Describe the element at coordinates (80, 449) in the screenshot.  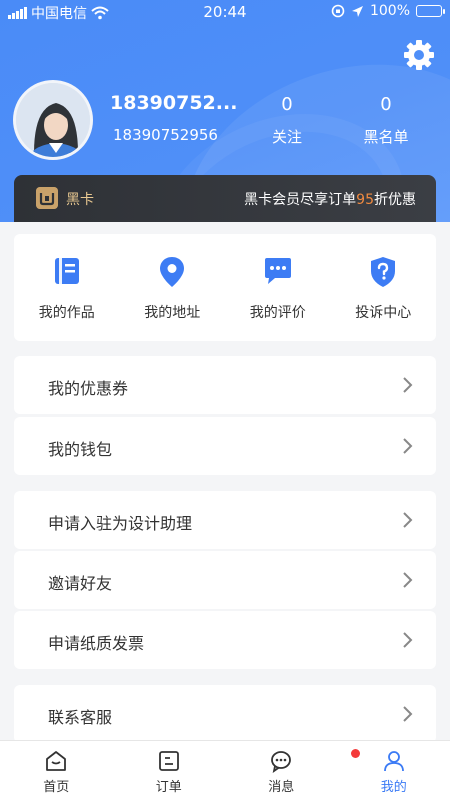
I see `menu-item-label: 我的钱包` at that location.